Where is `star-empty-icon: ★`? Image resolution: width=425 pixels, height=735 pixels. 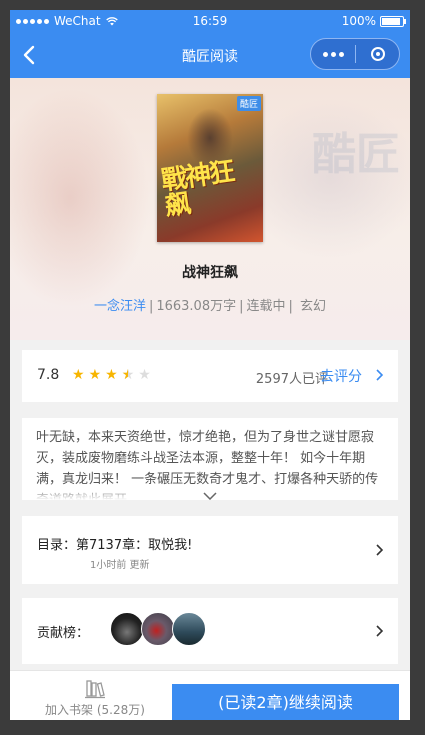
star-empty-icon: ★ is located at coordinates (144, 375).